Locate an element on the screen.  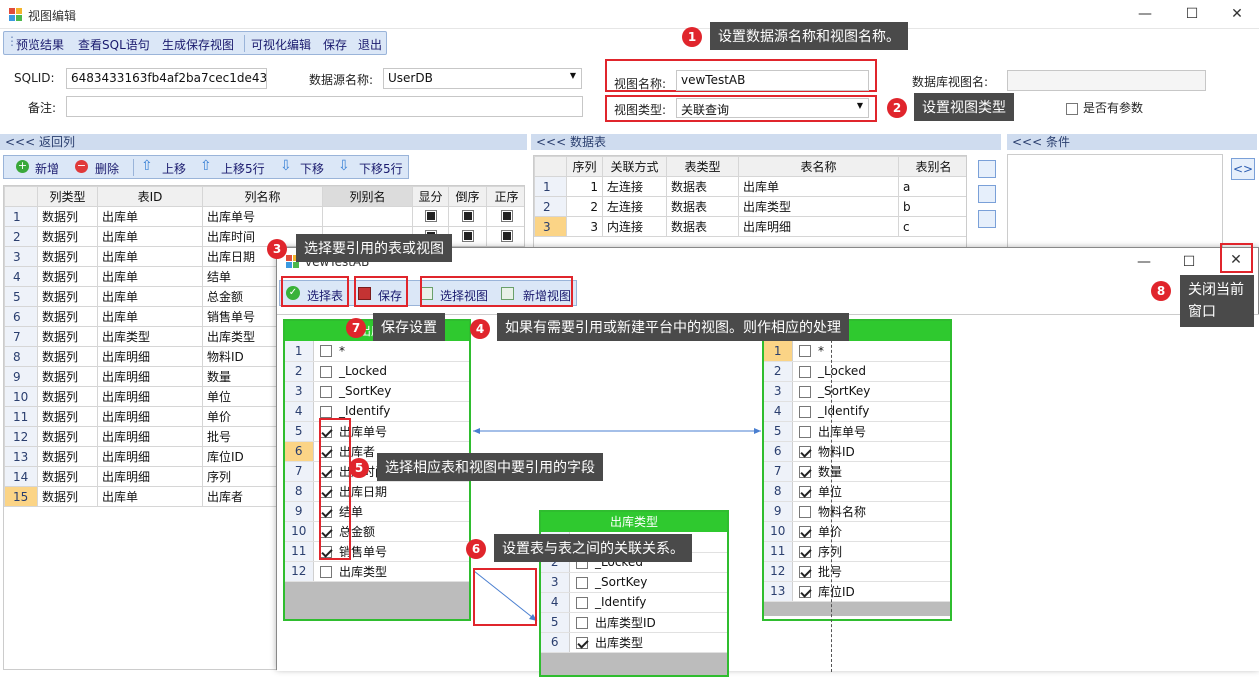
view-name-field: vewTestAB is located at coordinates (772, 80).